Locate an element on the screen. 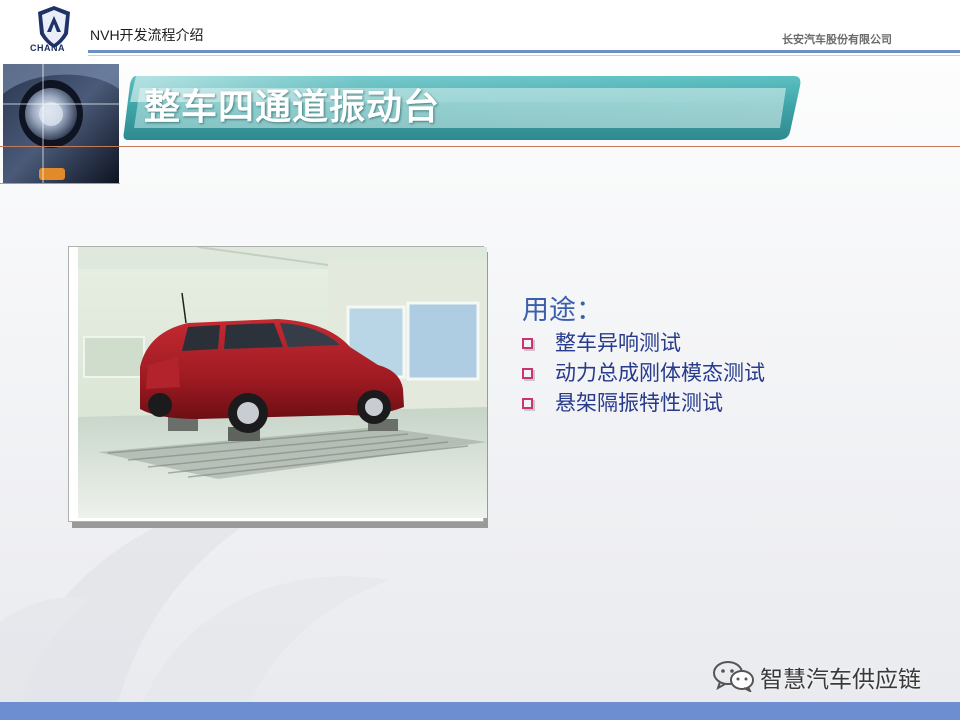 Image resolution: width=960 pixels, height=720 pixels. list-item-text: 动力总成刚体模态测试 is located at coordinates (660, 373).